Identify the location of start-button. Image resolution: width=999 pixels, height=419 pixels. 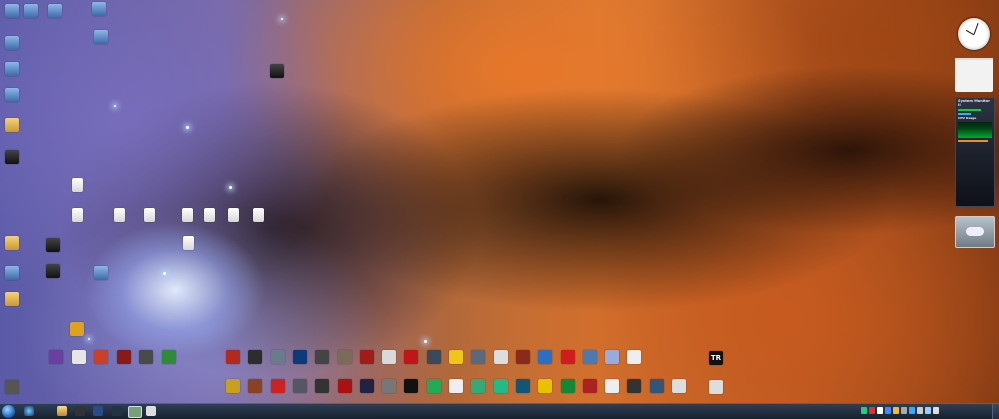
(8, 411).